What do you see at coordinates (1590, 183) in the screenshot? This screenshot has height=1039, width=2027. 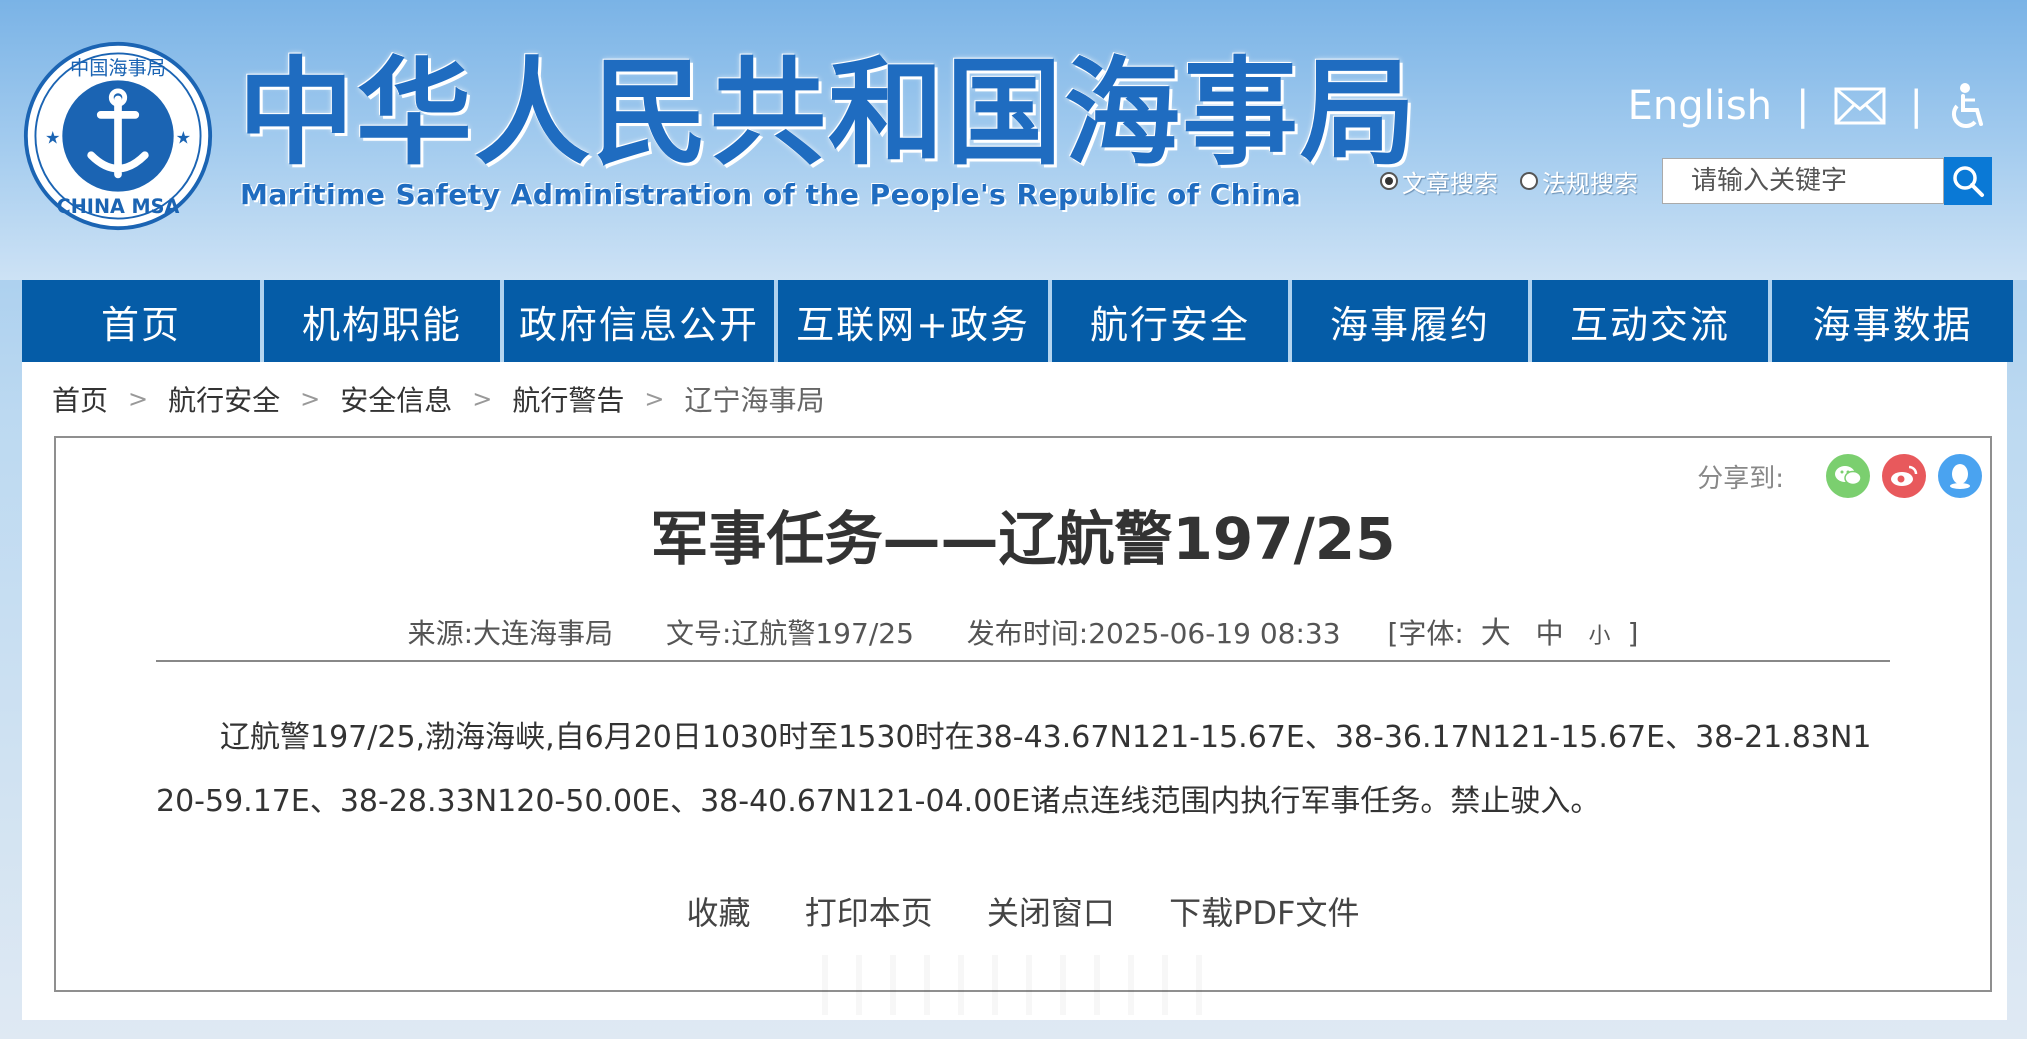 I see `radio-law-label: 法规搜索` at bounding box center [1590, 183].